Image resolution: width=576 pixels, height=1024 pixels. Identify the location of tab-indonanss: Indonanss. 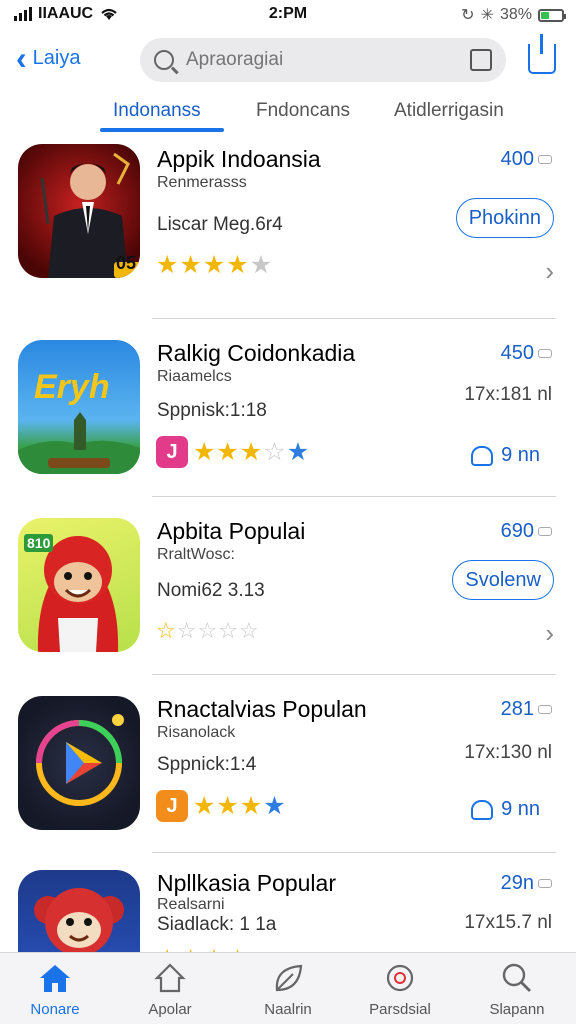
(157, 111).